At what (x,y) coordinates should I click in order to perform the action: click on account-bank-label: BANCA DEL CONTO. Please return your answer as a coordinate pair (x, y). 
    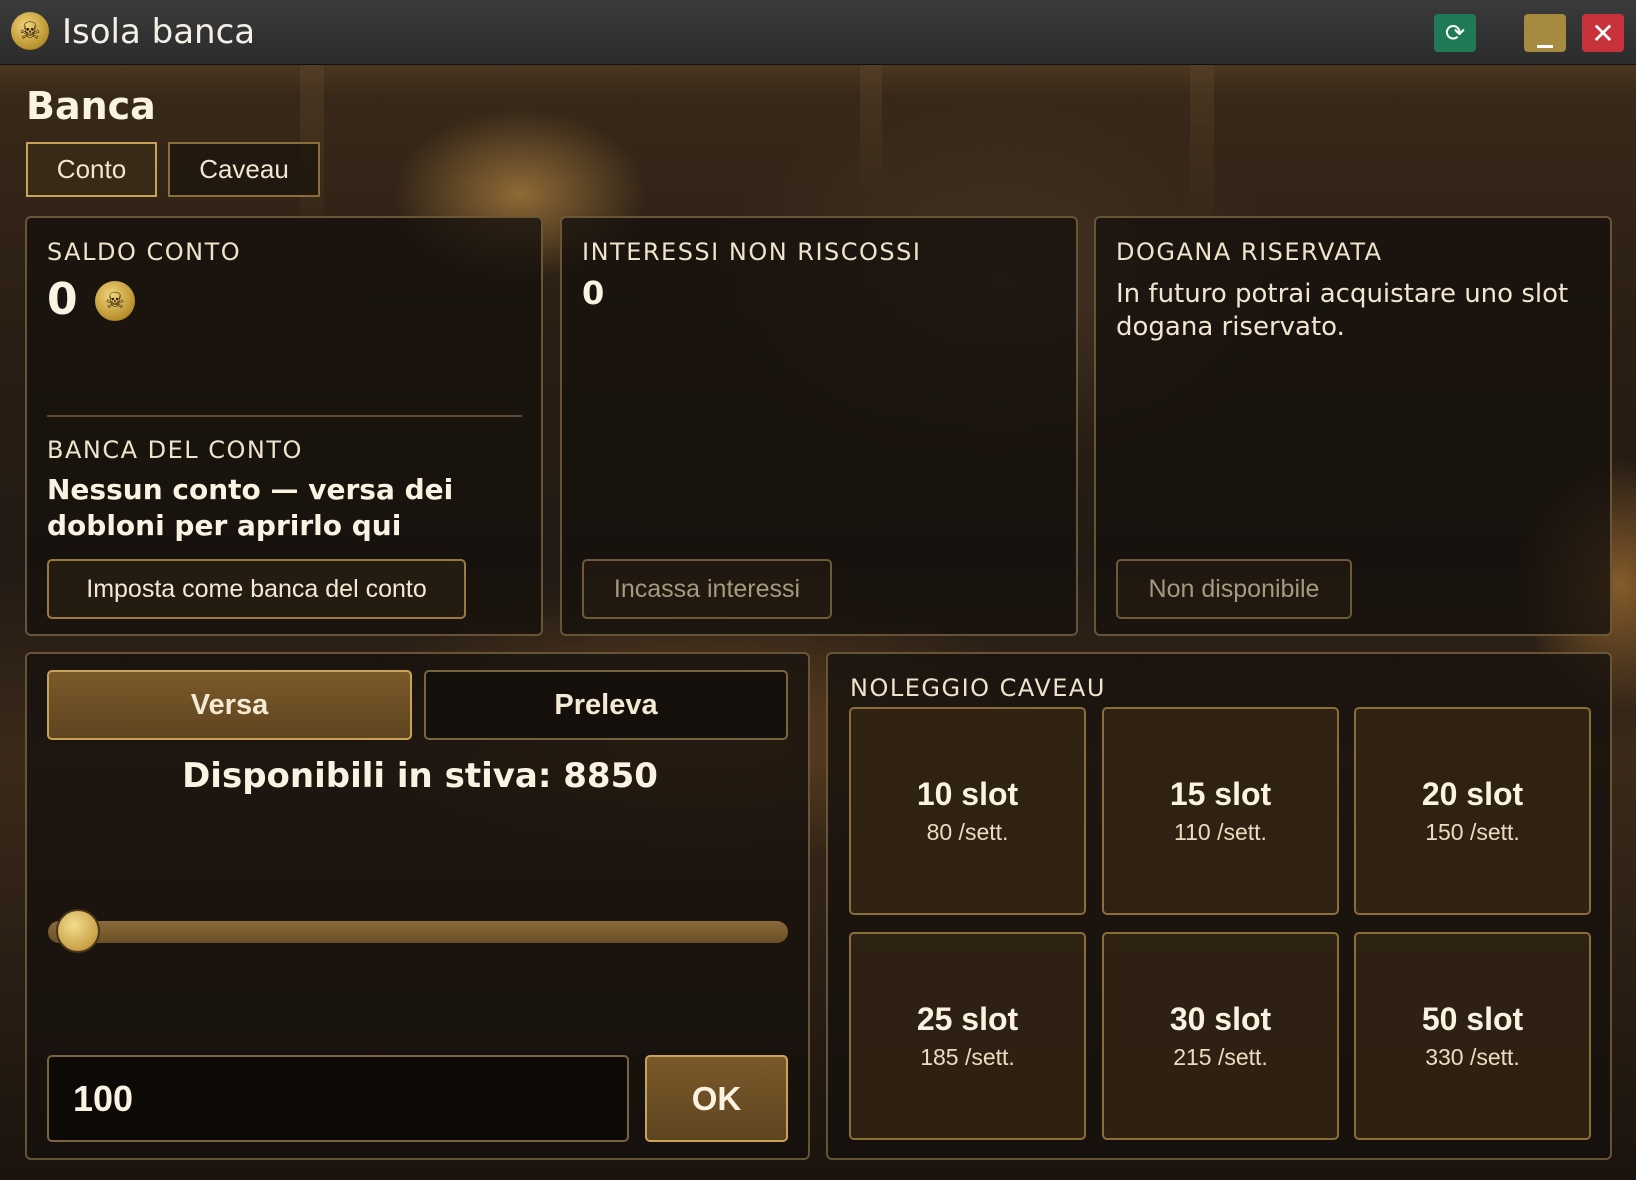
    Looking at the image, I should click on (175, 450).